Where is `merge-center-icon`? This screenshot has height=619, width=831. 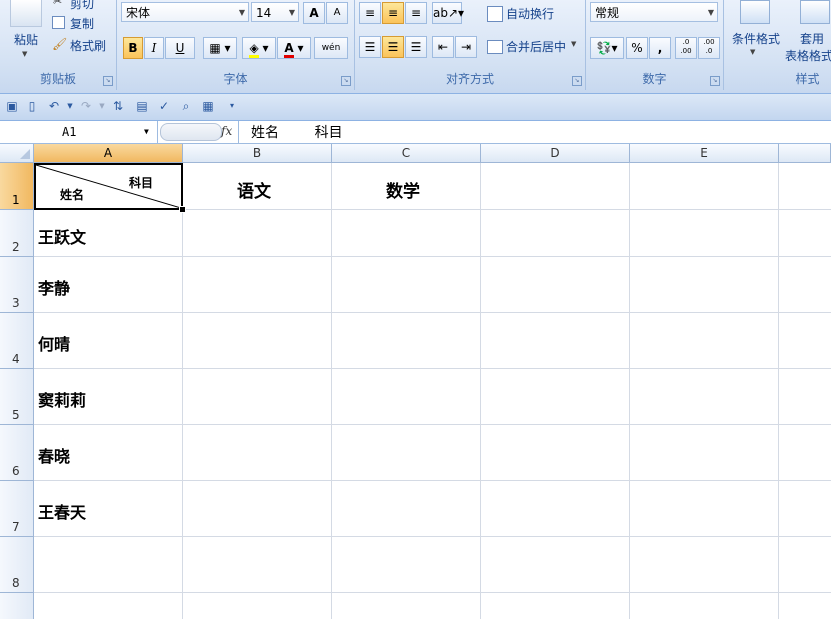 merge-center-icon is located at coordinates (495, 47).